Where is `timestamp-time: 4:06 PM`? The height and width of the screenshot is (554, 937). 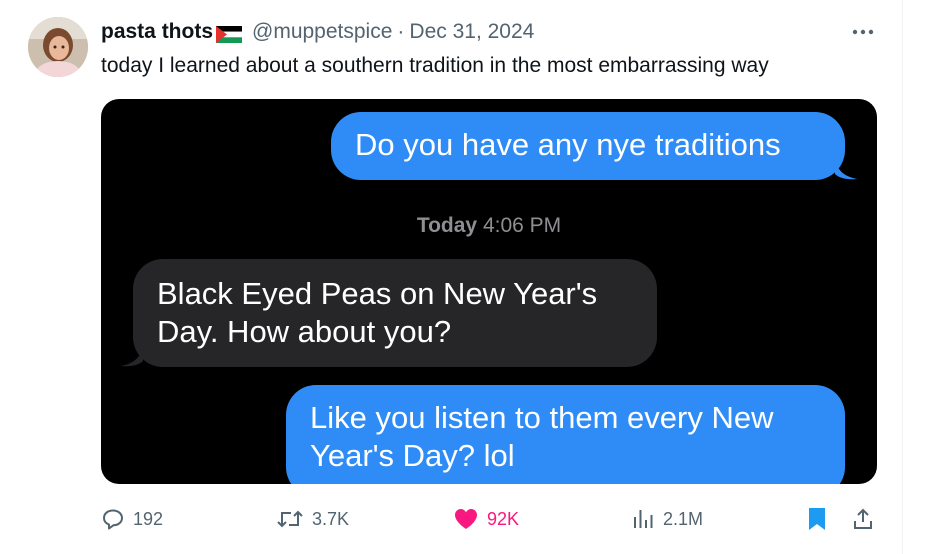 timestamp-time: 4:06 PM is located at coordinates (522, 225).